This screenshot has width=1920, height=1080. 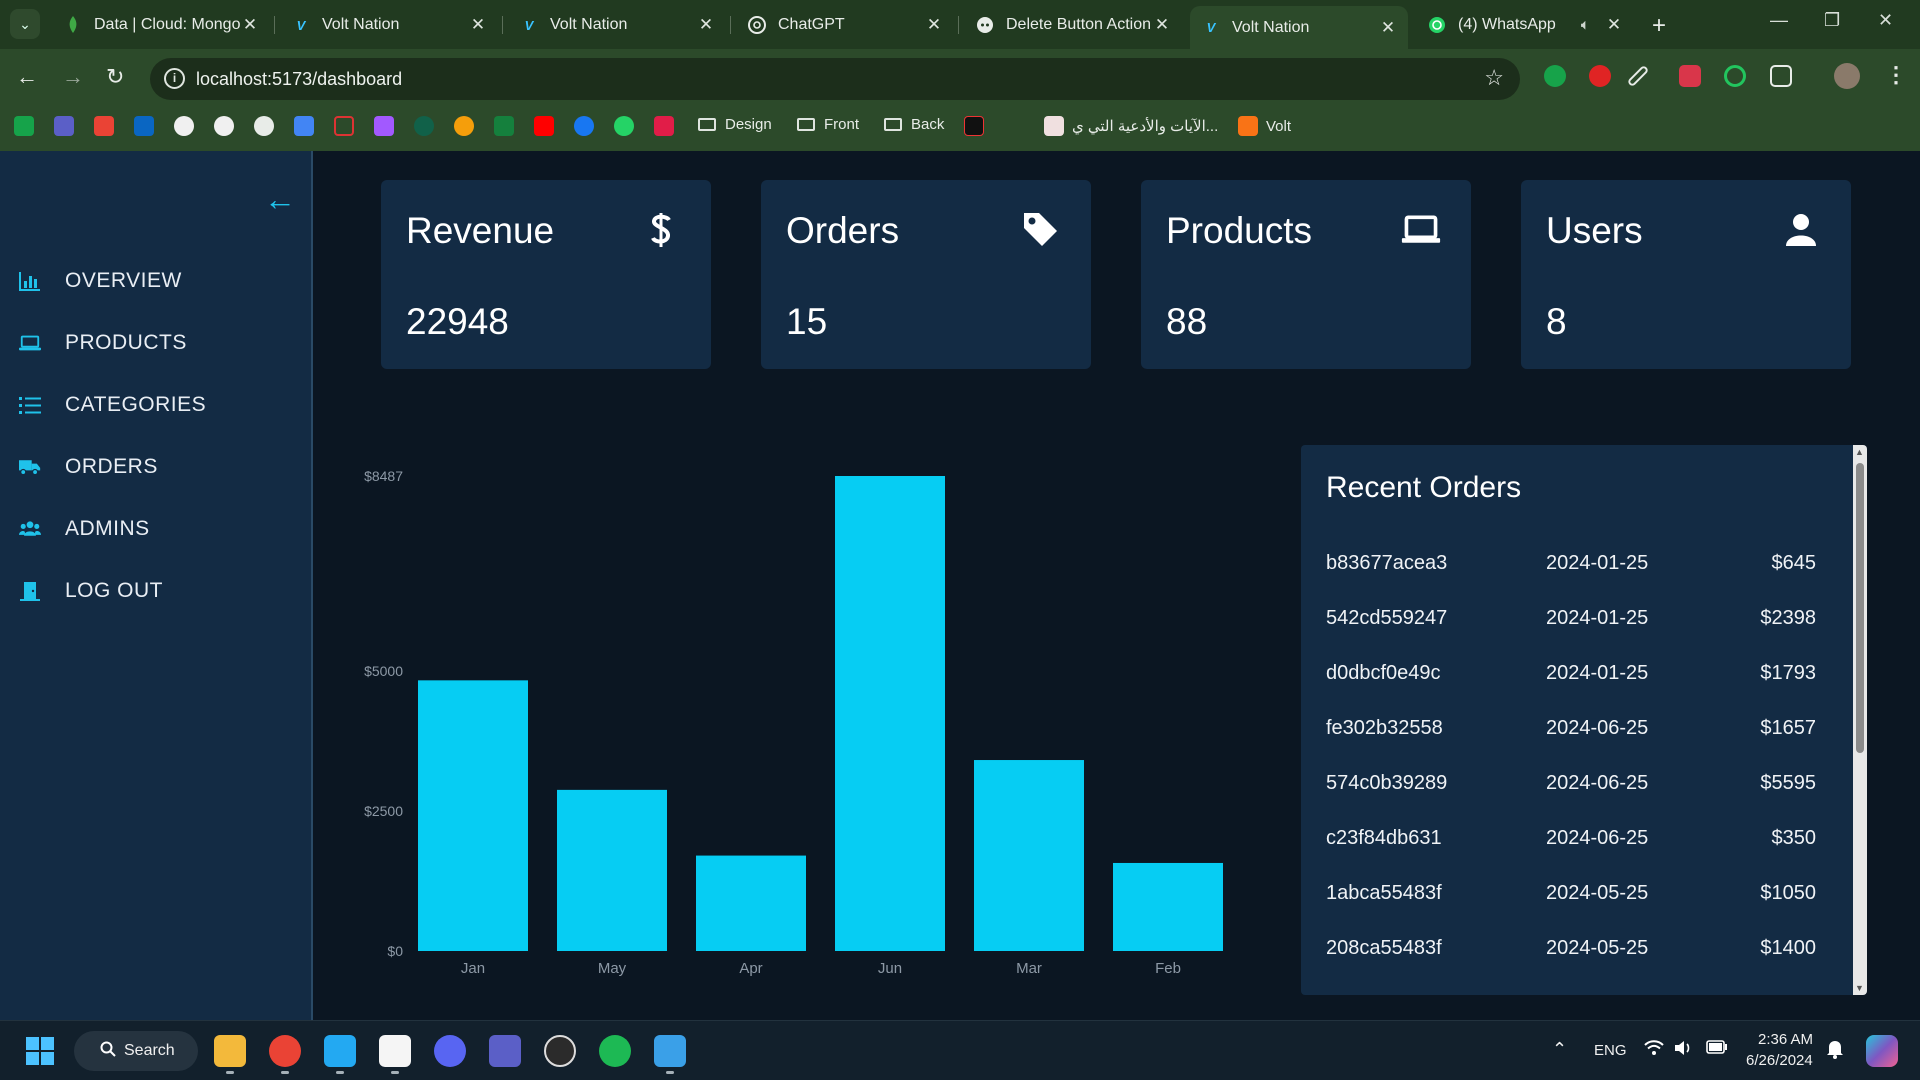 What do you see at coordinates (104, 126) in the screenshot?
I see `gmail-icon` at bounding box center [104, 126].